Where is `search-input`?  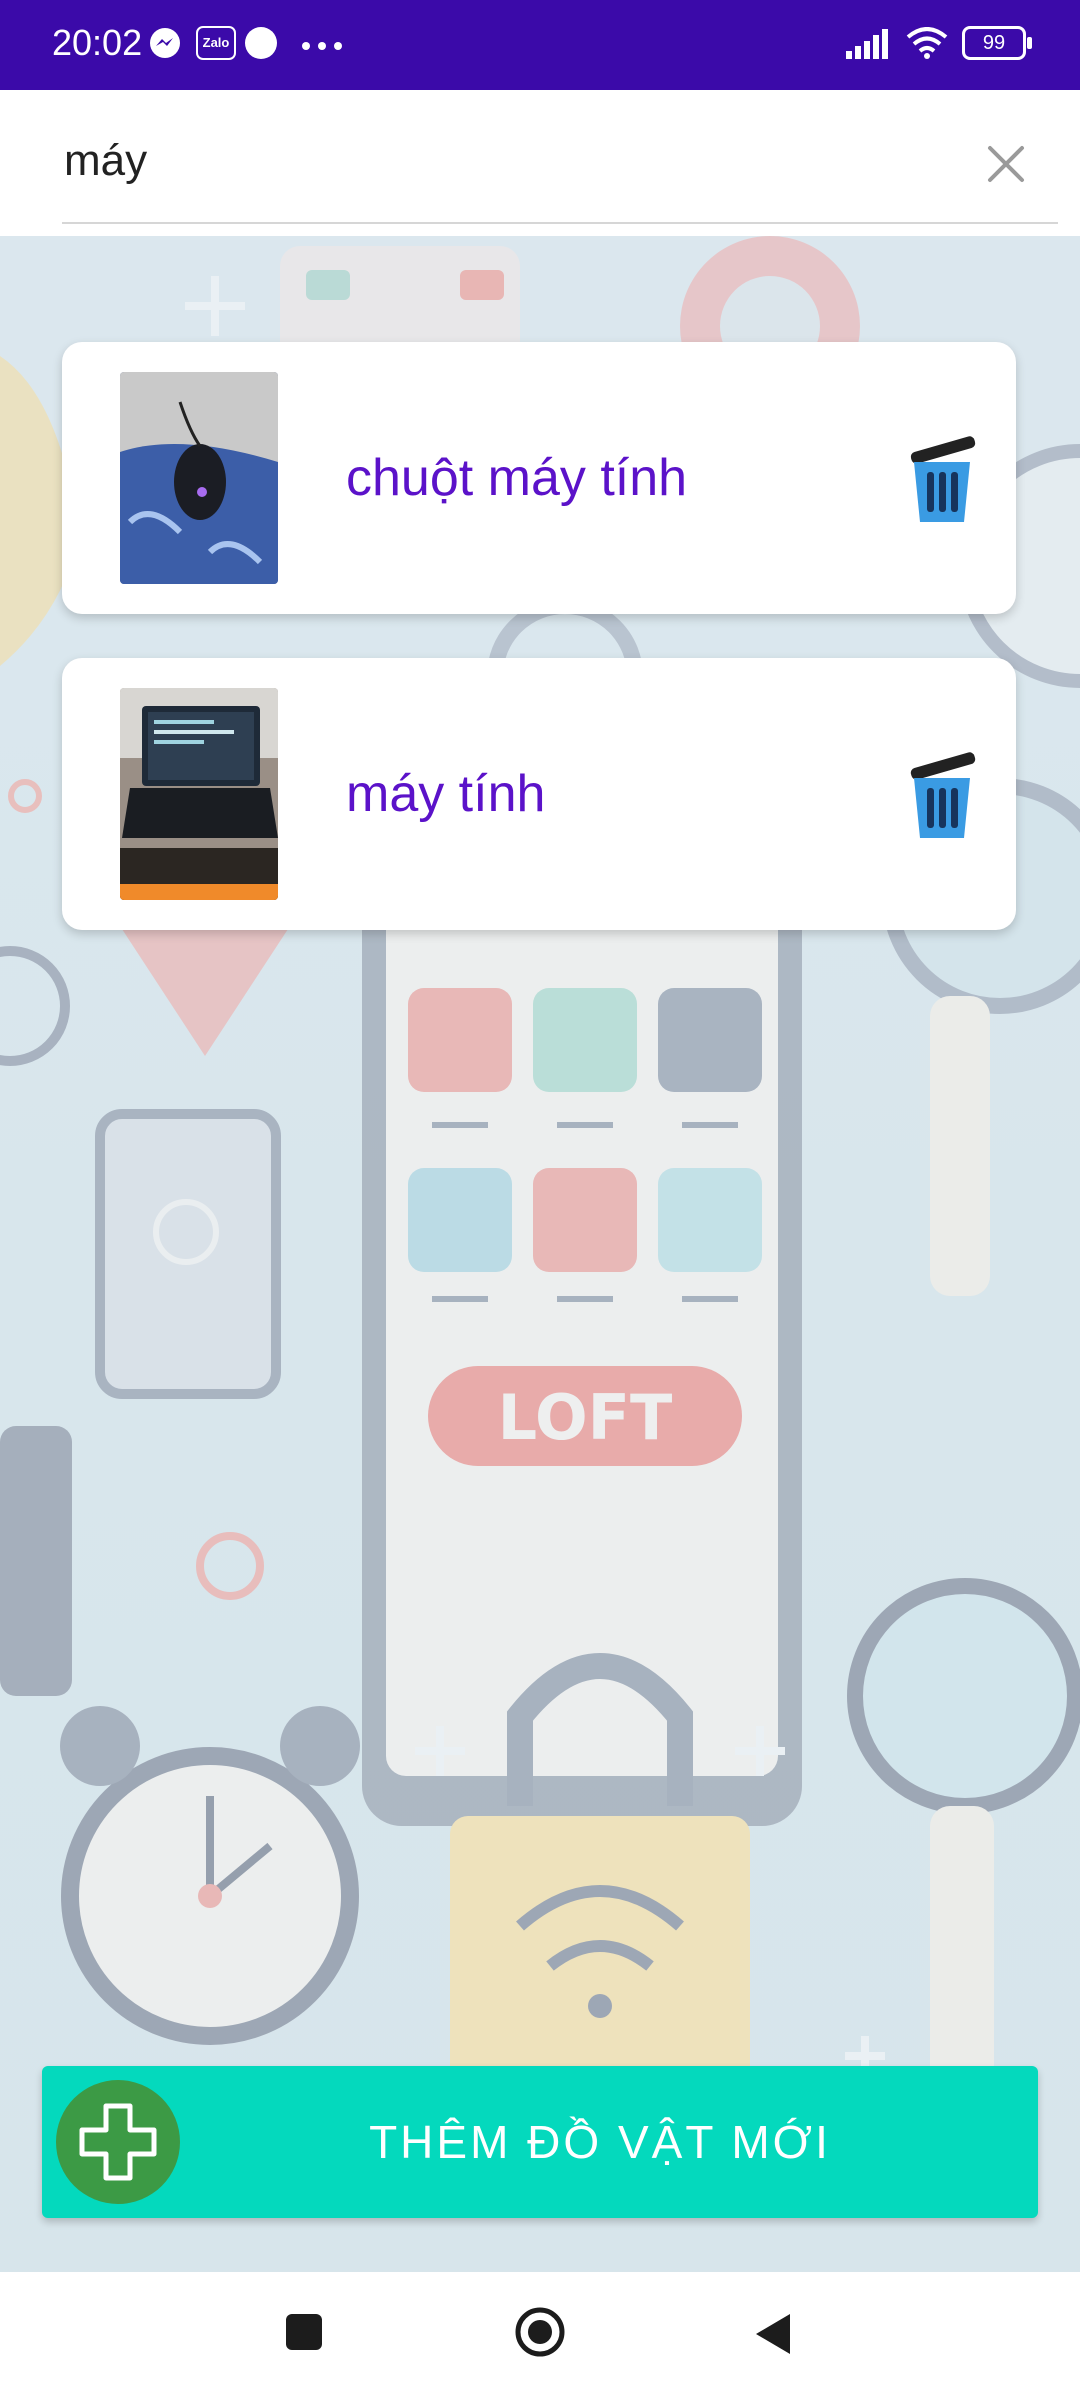
search-input is located at coordinates (514, 161).